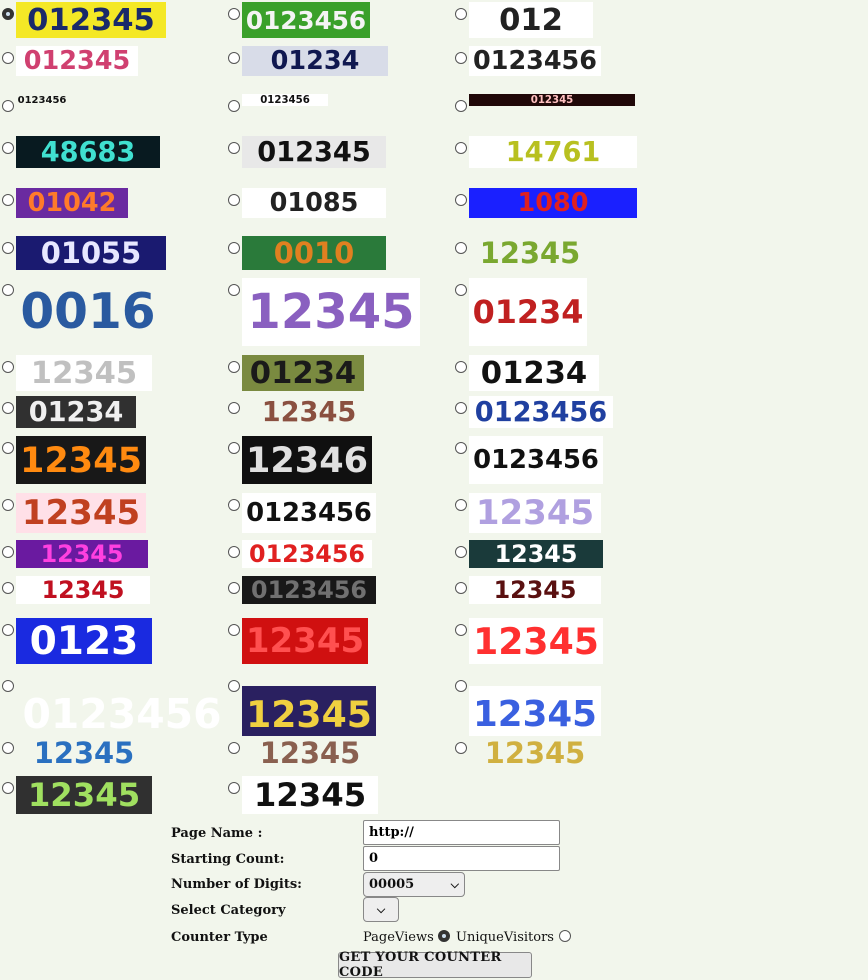  What do you see at coordinates (72, 203) in the screenshot?
I see `counter-style-preview: 01042` at bounding box center [72, 203].